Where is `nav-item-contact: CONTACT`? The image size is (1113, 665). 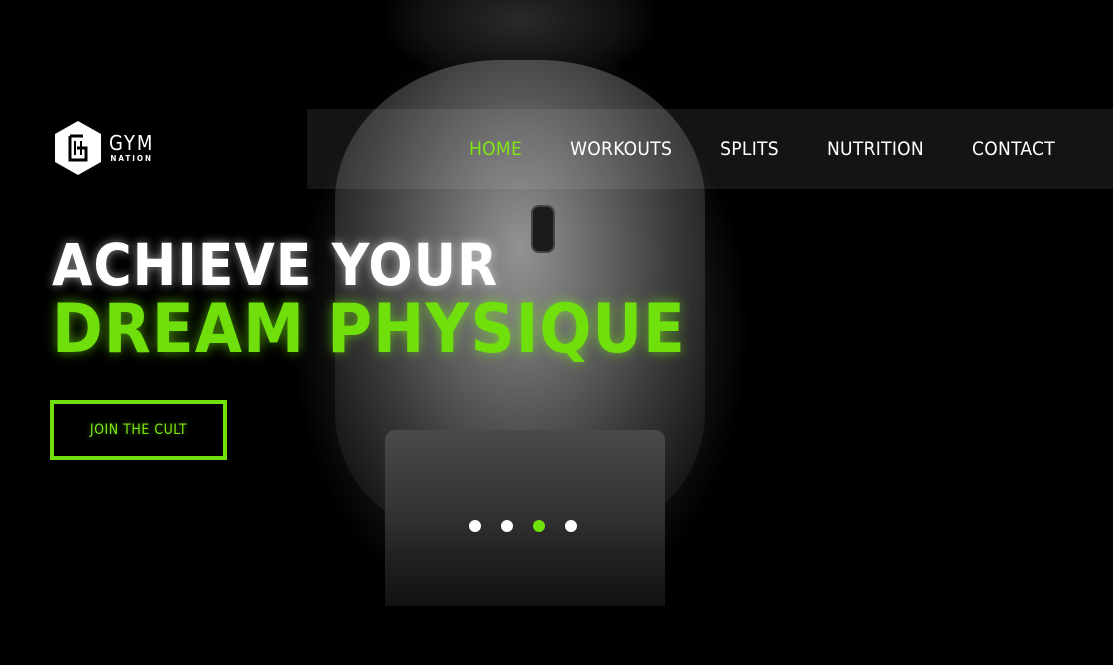 nav-item-contact: CONTACT is located at coordinates (1013, 149).